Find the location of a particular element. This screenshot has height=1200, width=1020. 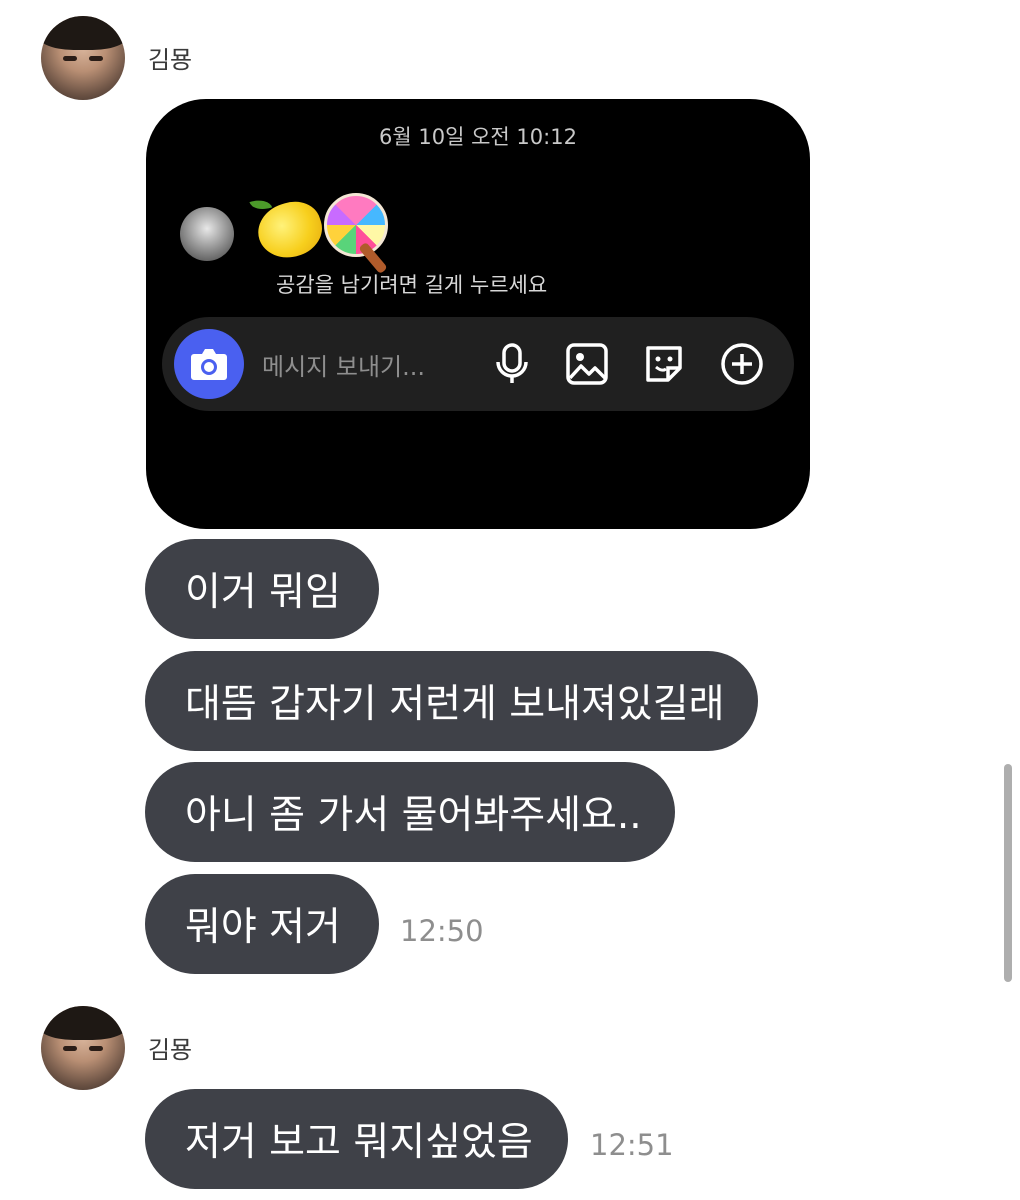

message-bubble: 이거 뭐임 is located at coordinates (262, 589).